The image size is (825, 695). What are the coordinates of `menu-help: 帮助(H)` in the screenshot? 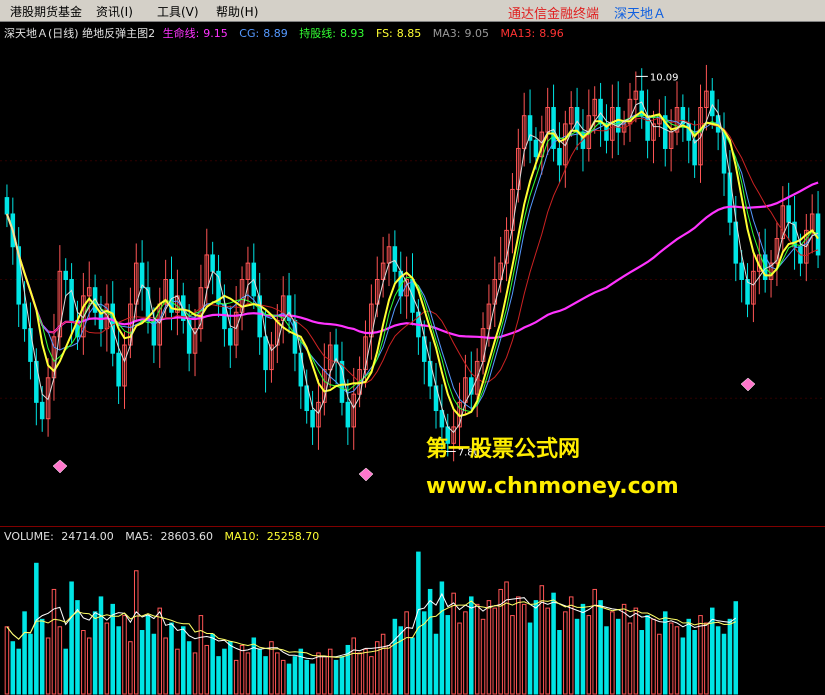 It's located at (237, 11).